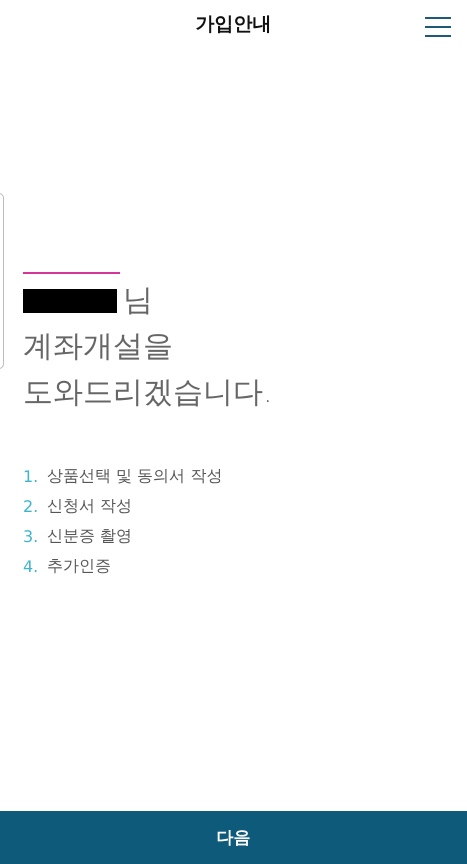 The image size is (467, 864). I want to click on greeting-text: 도와드리겠습니다., so click(148, 393).